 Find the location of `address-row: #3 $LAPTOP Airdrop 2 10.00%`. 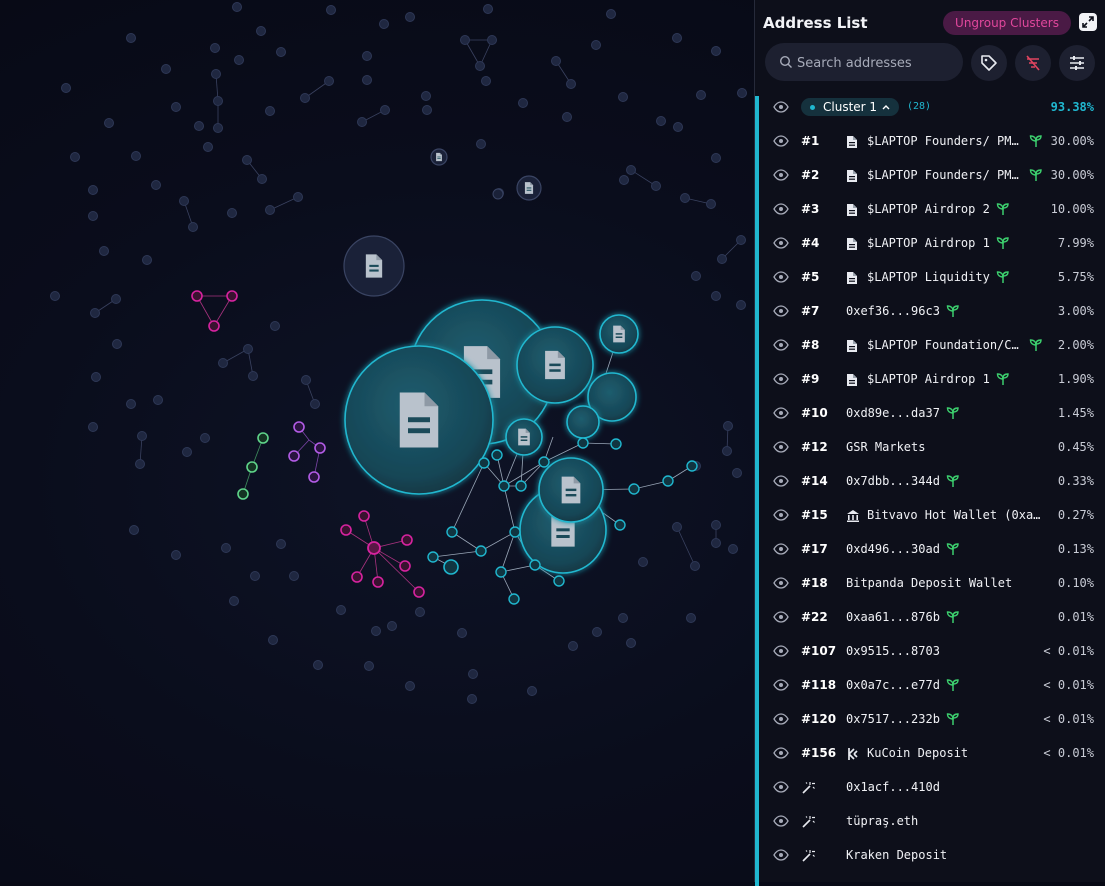

address-row: #3 $LAPTOP Airdrop 2 10.00% is located at coordinates (930, 209).